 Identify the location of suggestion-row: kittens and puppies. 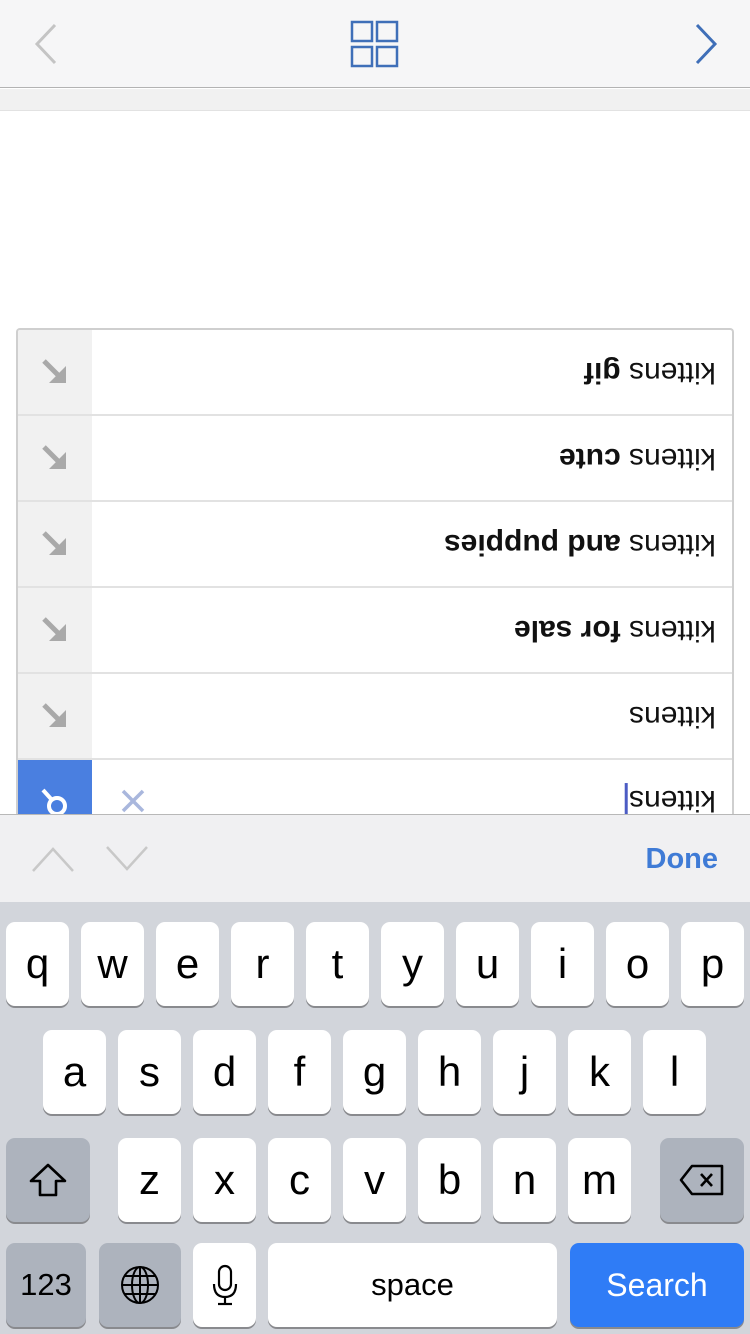
(375, 545).